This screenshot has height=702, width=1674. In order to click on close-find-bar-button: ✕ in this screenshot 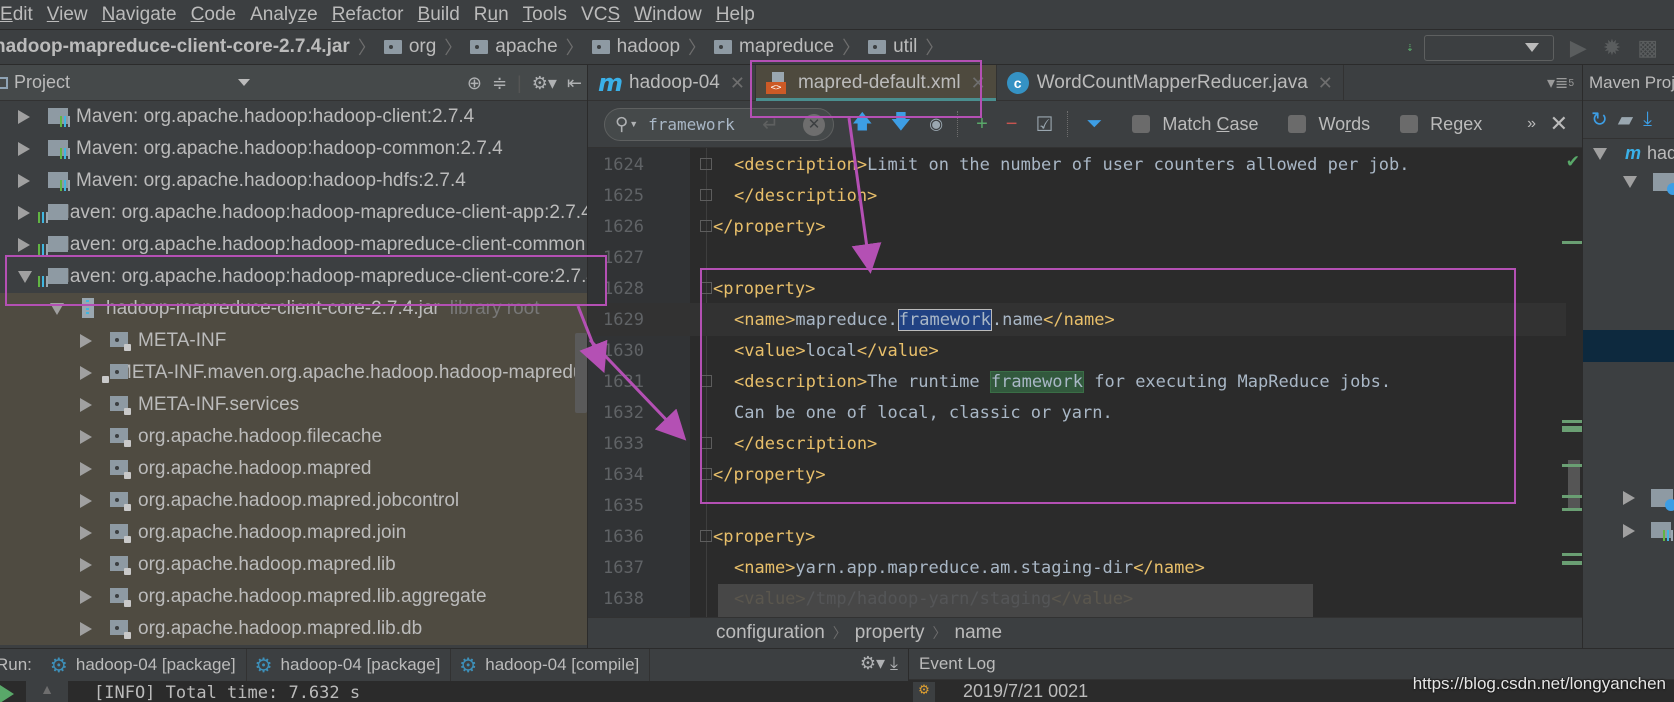, I will do `click(1559, 124)`.